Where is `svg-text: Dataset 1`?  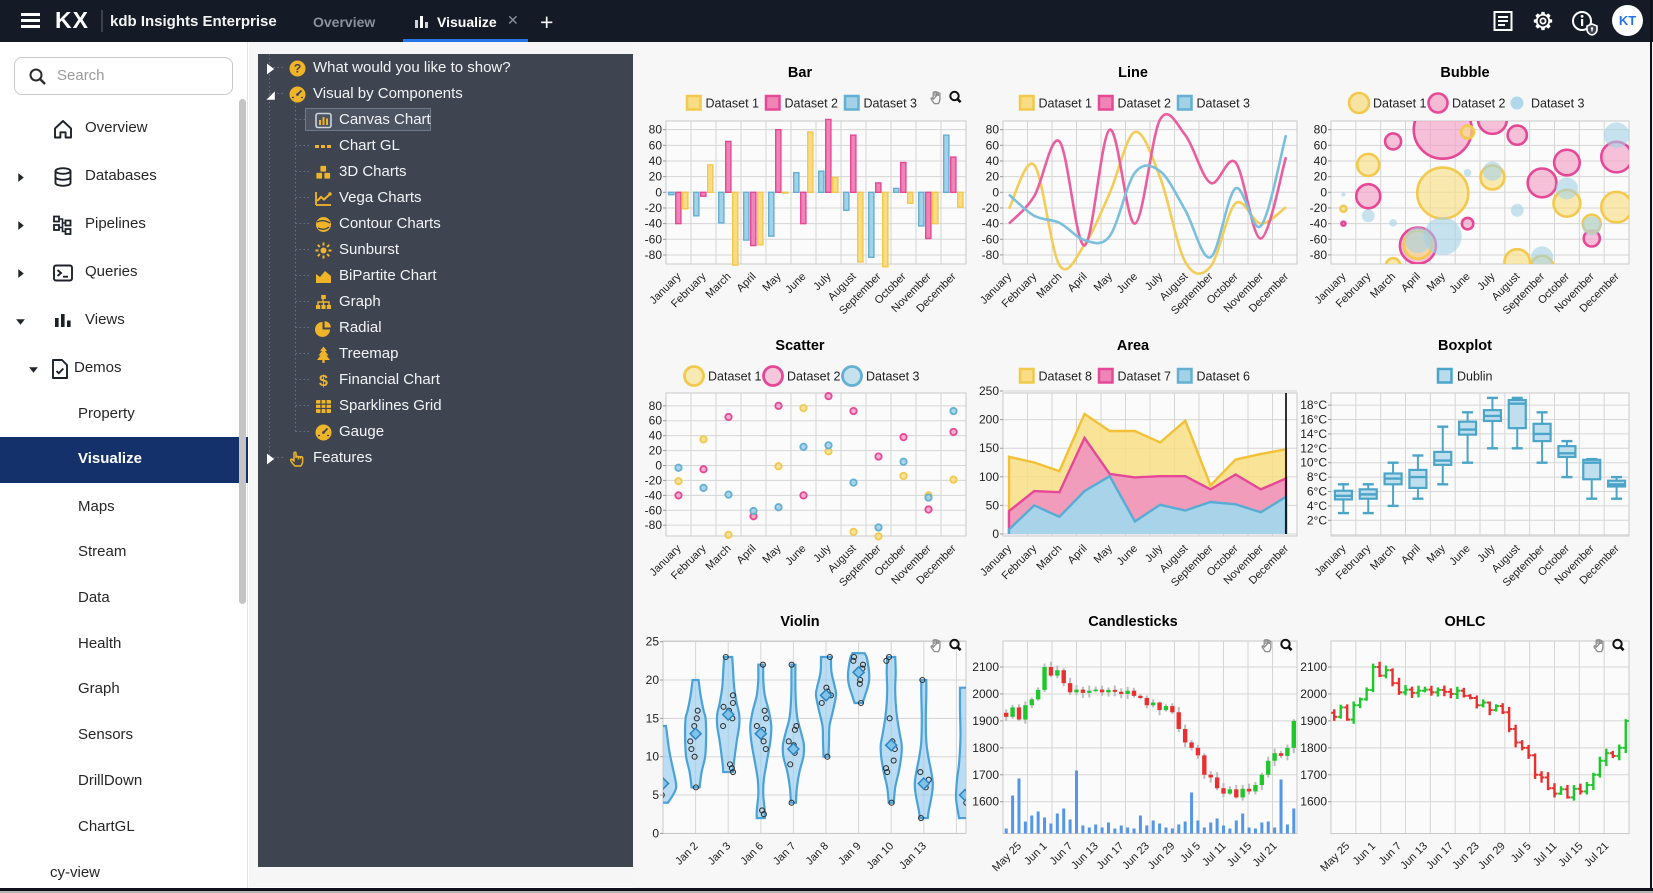 svg-text: Dataset 1 is located at coordinates (735, 377).